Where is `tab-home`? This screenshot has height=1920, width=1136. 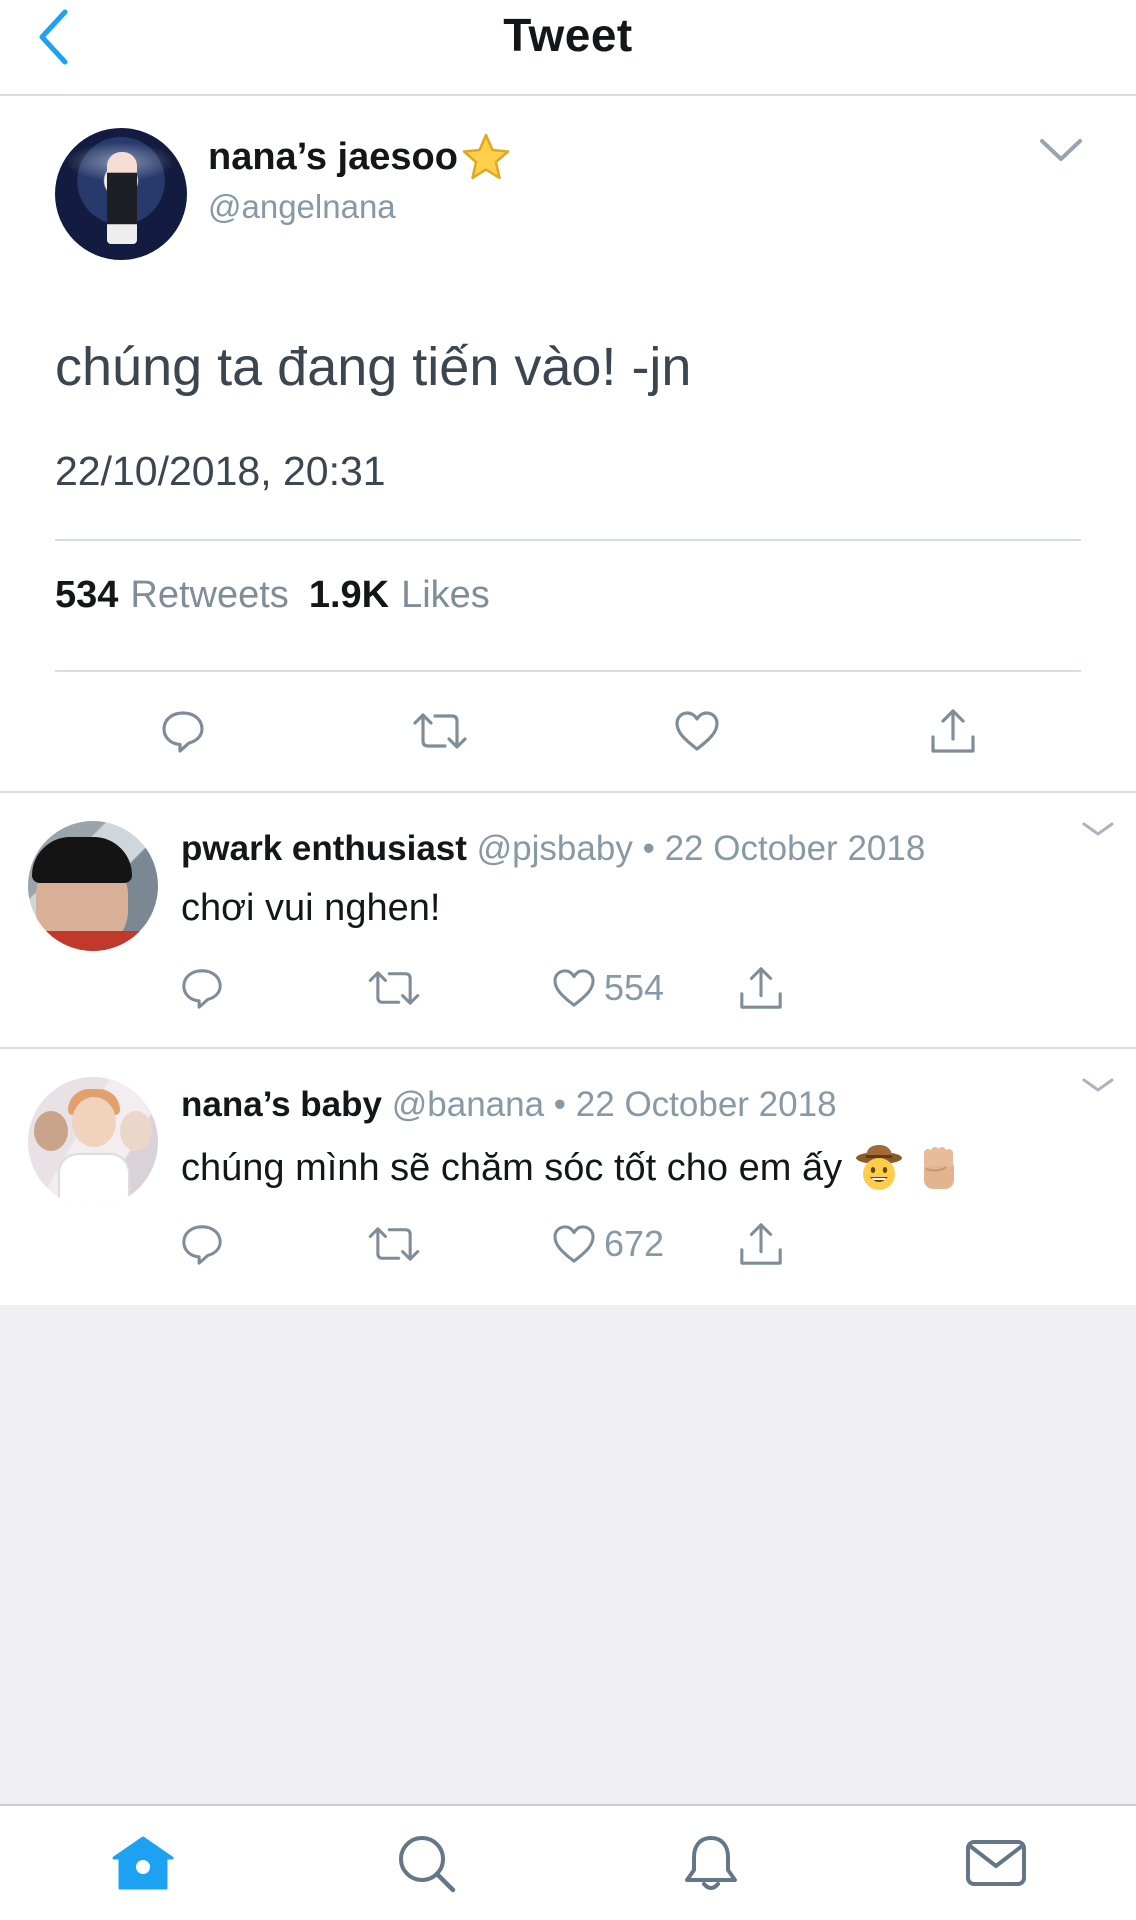 tab-home is located at coordinates (143, 1863).